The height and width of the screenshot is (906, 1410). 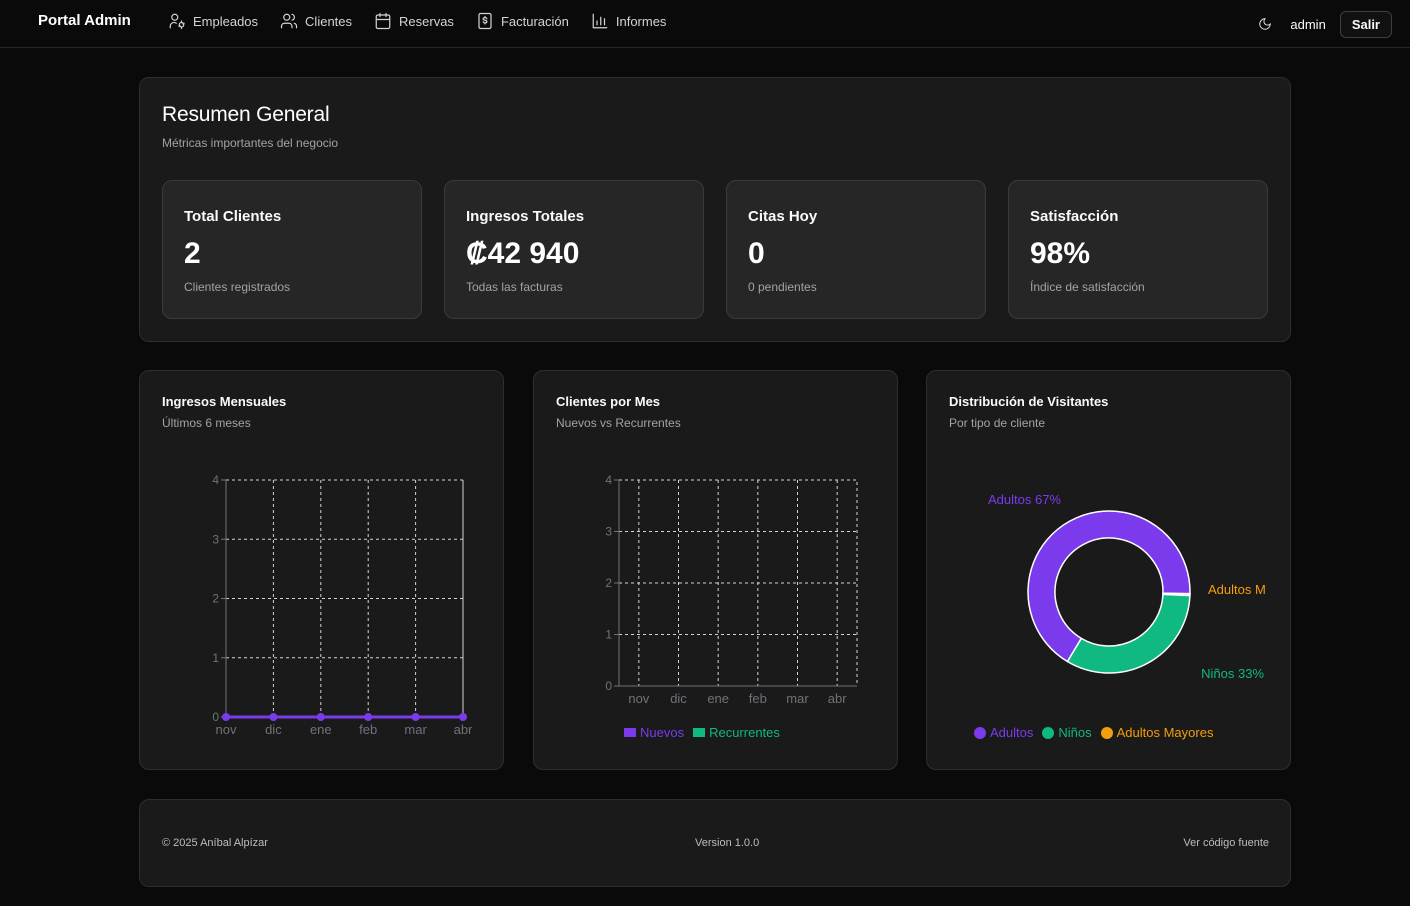 What do you see at coordinates (727, 843) in the screenshot?
I see `footer-version: Version 1.0.0` at bounding box center [727, 843].